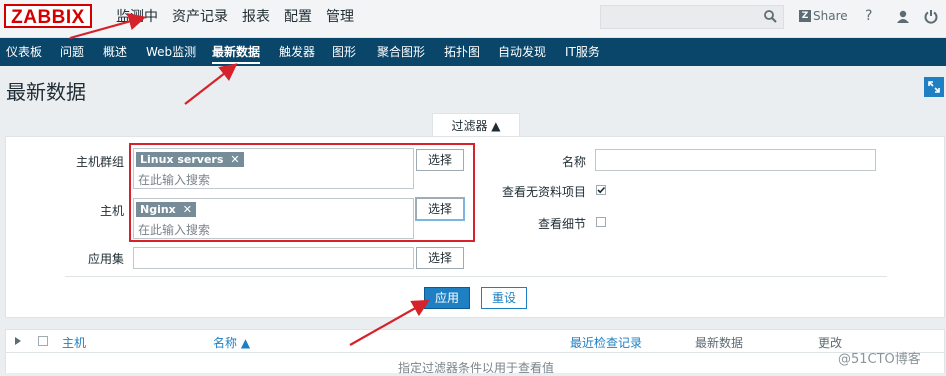 Image resolution: width=946 pixels, height=376 pixels. Describe the element at coordinates (211, 84) in the screenshot. I see `annotation-arrow-latest-data` at that location.